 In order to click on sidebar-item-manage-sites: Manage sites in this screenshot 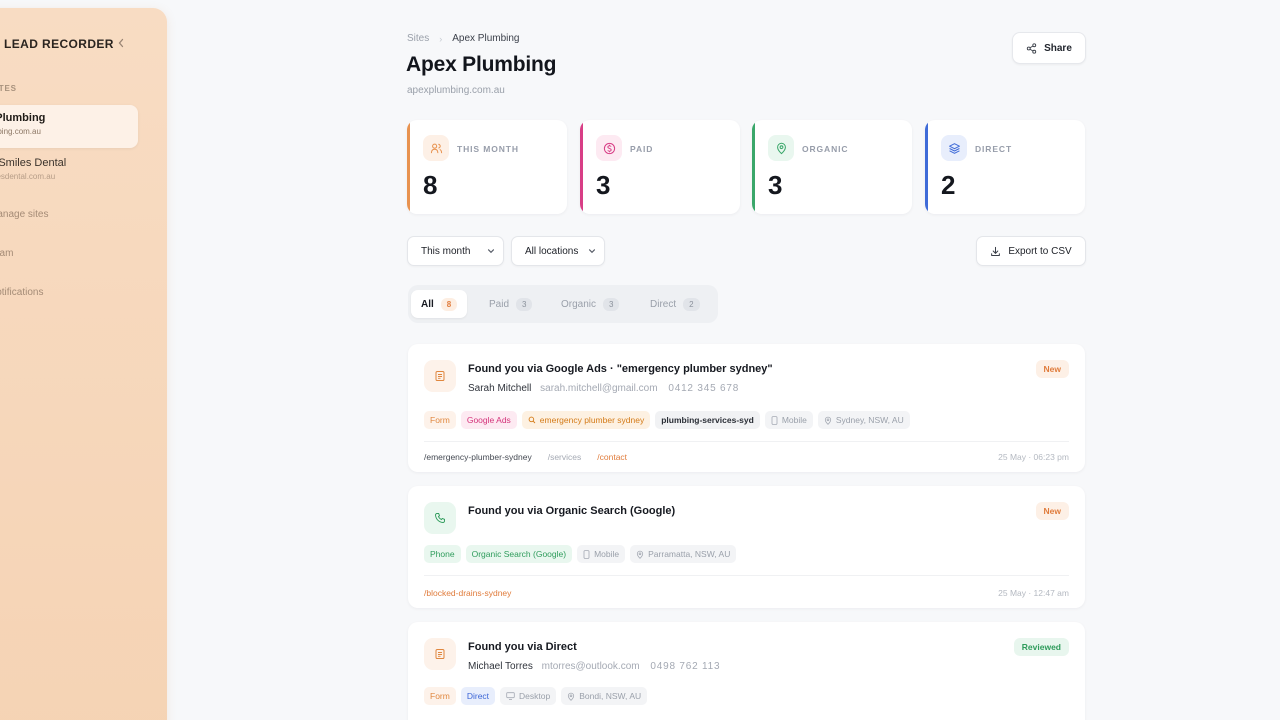, I will do `click(24, 214)`.